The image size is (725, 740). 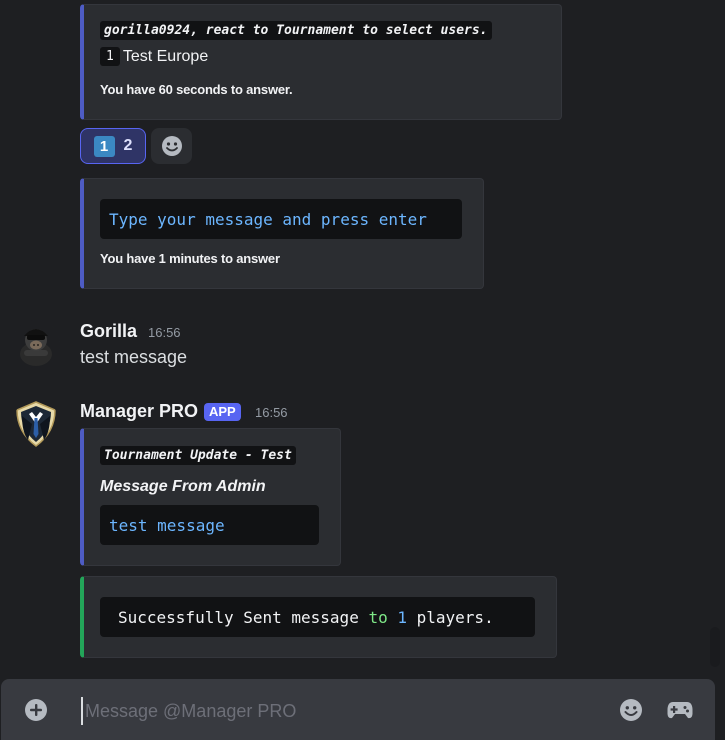 I want to click on result-text-1: Successfully Sent message, so click(x=243, y=617).